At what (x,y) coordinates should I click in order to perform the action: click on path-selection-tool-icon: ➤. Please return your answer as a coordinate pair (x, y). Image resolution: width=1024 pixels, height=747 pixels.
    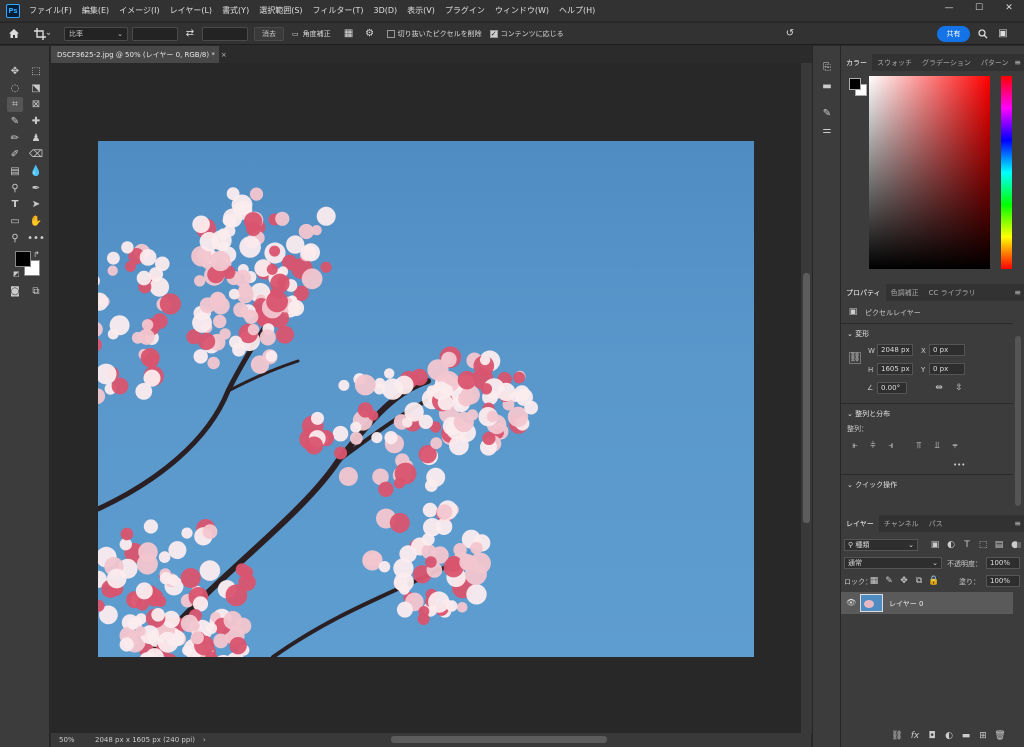
    Looking at the image, I should click on (36, 204).